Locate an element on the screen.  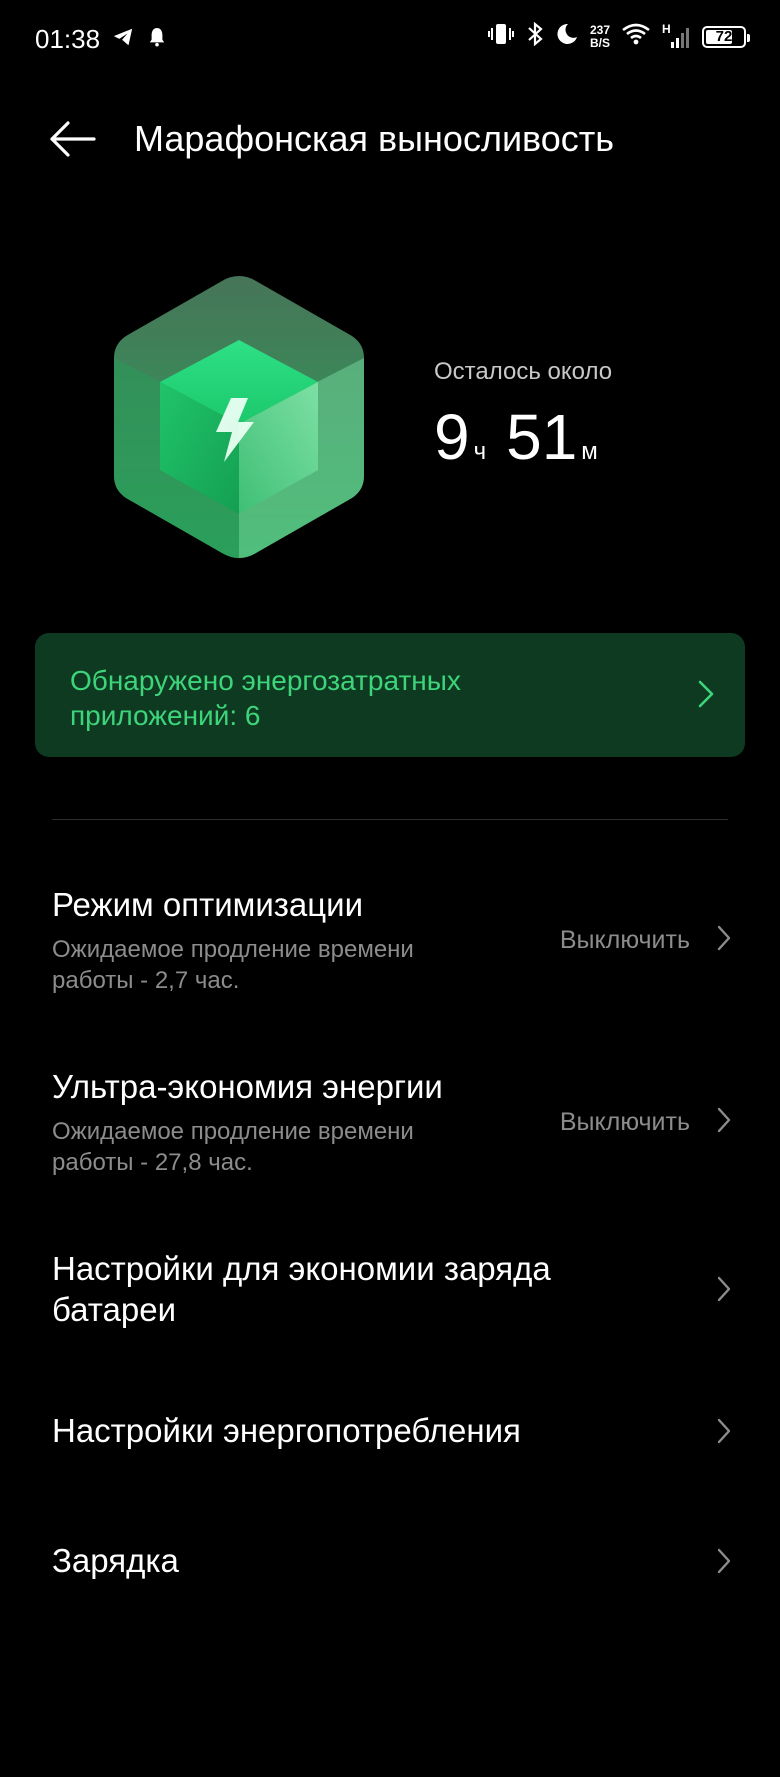
battery-icon: 72 is located at coordinates (726, 36).